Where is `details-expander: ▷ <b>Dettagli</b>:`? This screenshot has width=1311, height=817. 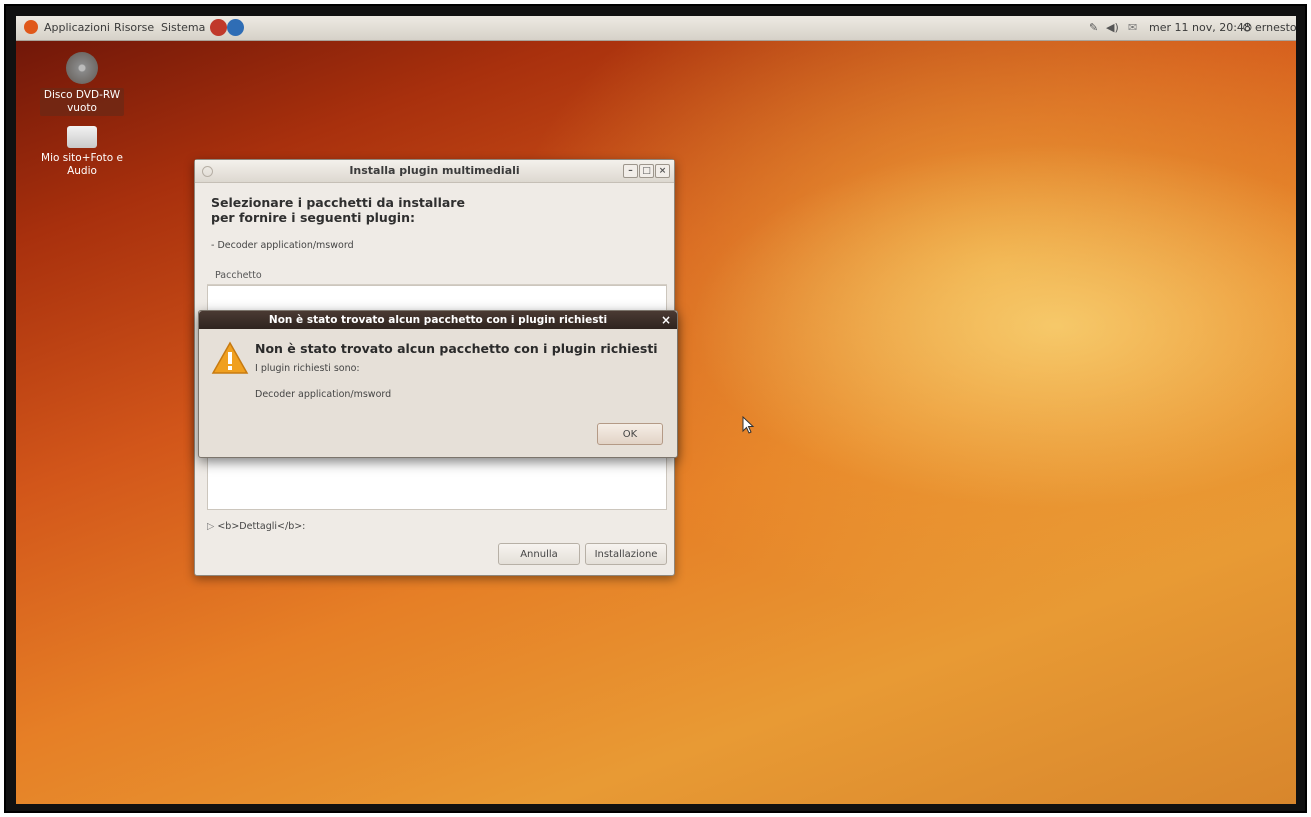
details-expander: ▷ <b>Dettagli</b>: is located at coordinates (256, 526).